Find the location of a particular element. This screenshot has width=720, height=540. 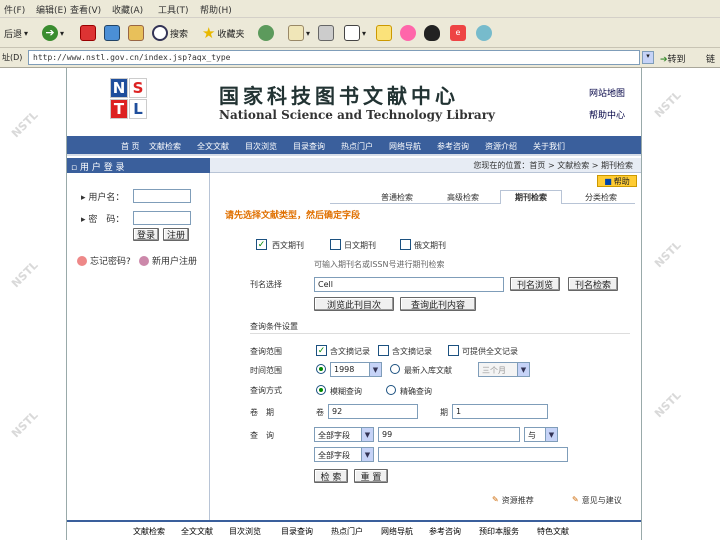

mail-button: ▾ is located at coordinates (299, 33).